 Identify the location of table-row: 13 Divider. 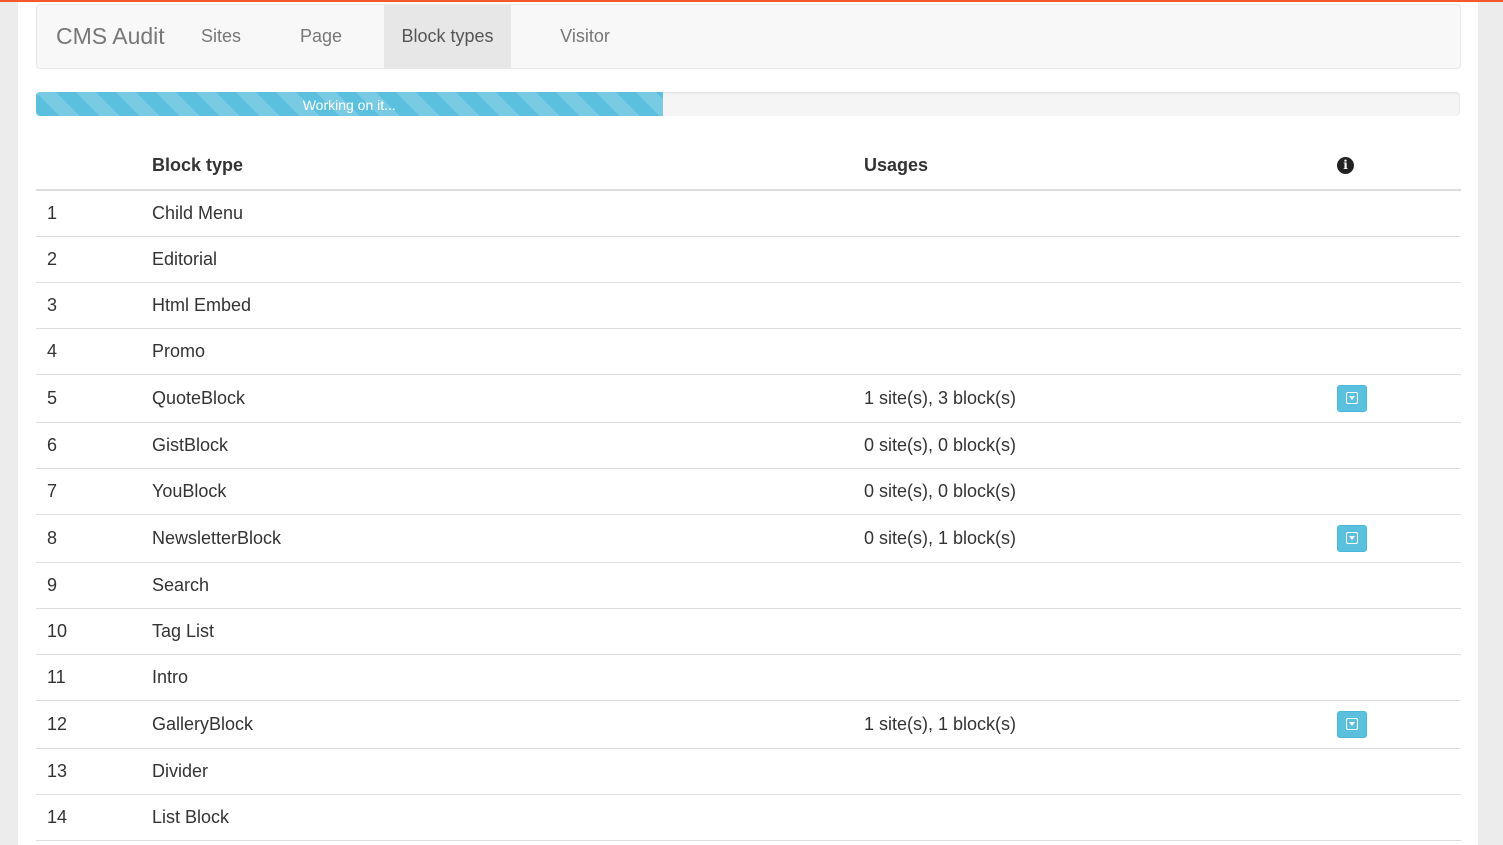
(748, 771).